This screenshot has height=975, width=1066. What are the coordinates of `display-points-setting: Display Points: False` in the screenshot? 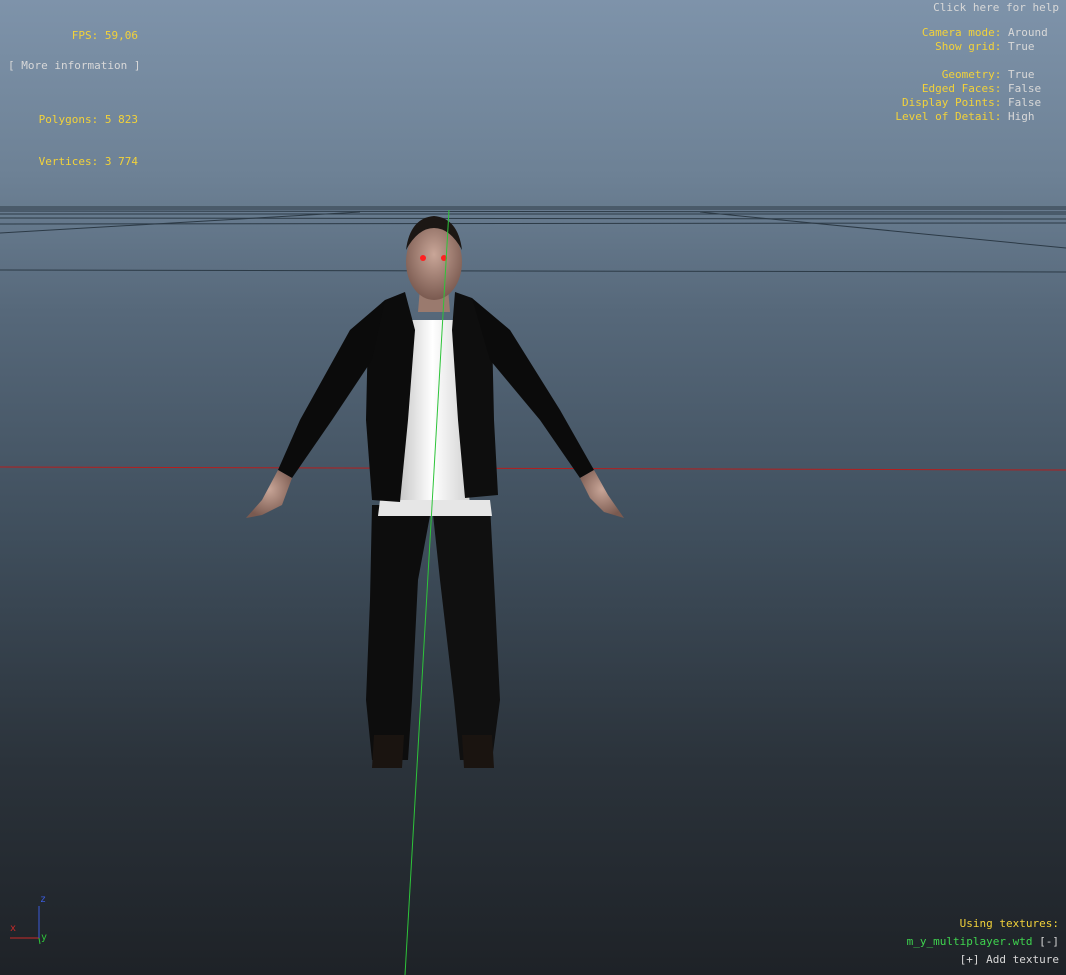 It's located at (976, 103).